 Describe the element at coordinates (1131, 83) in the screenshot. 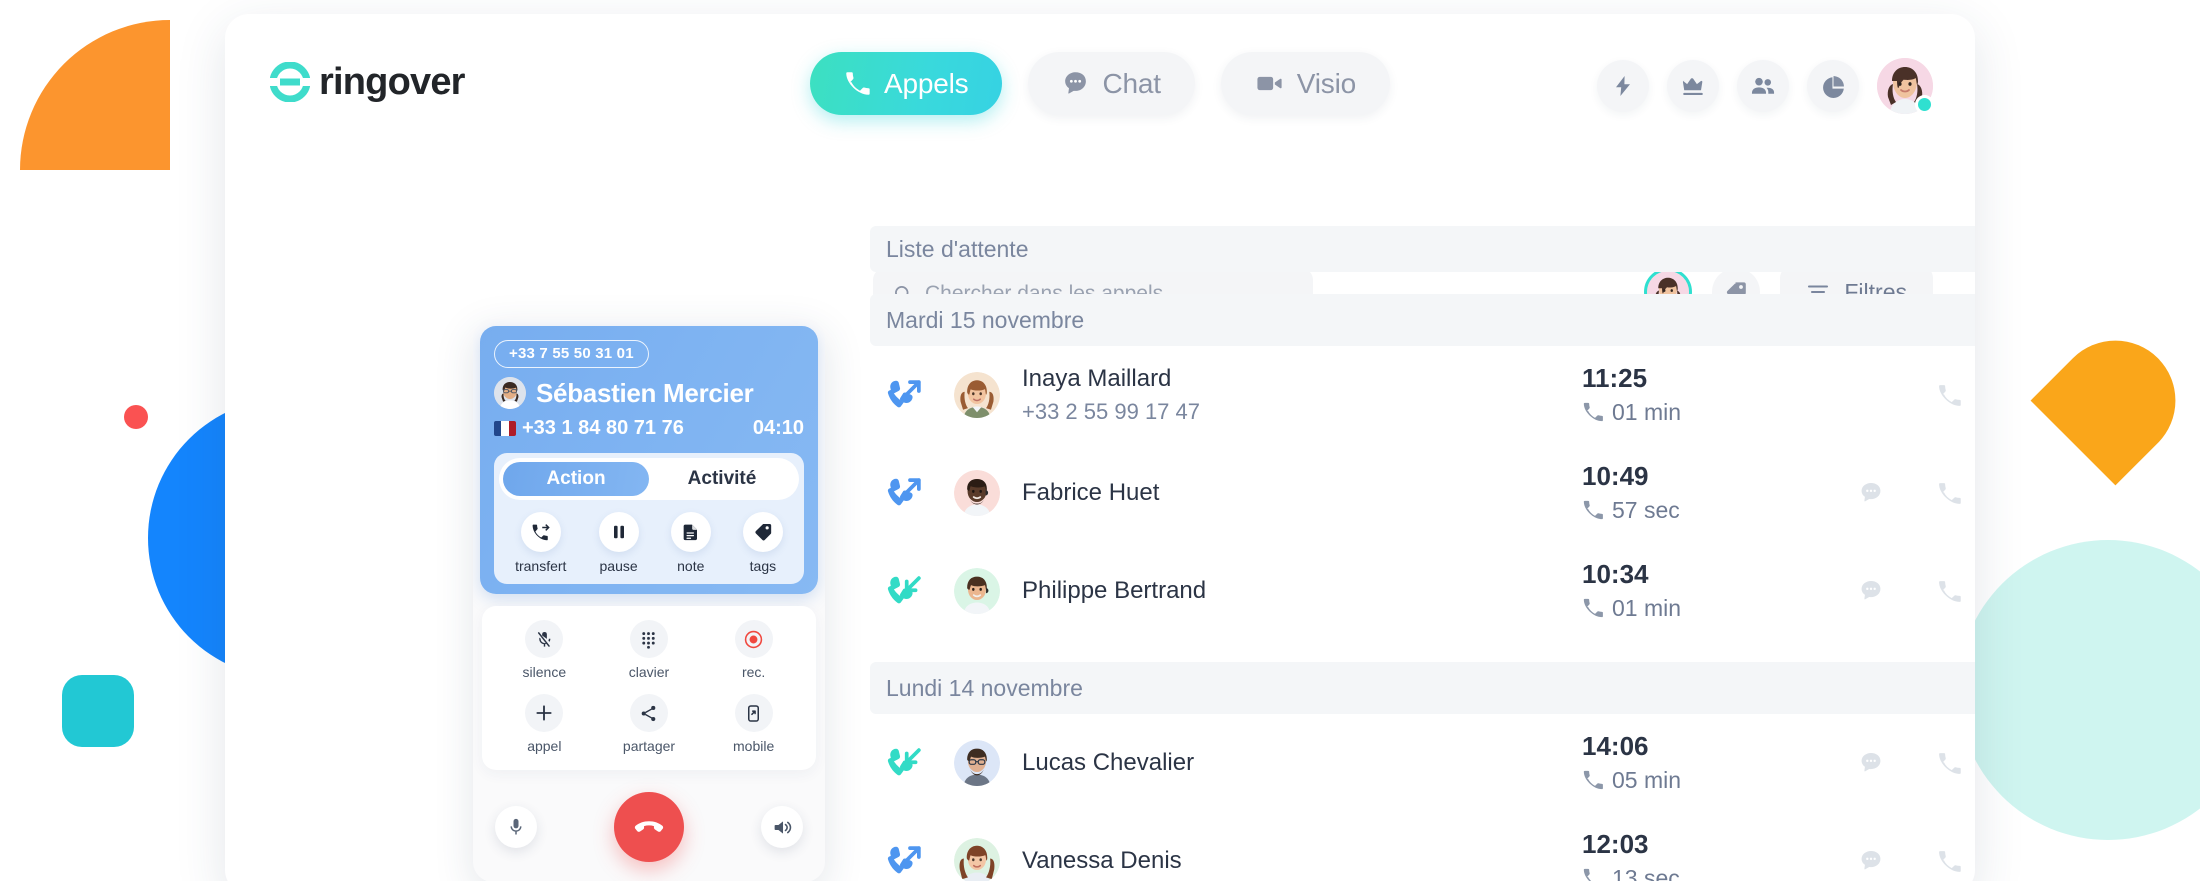

I see `tab-chat-label: Chat` at that location.